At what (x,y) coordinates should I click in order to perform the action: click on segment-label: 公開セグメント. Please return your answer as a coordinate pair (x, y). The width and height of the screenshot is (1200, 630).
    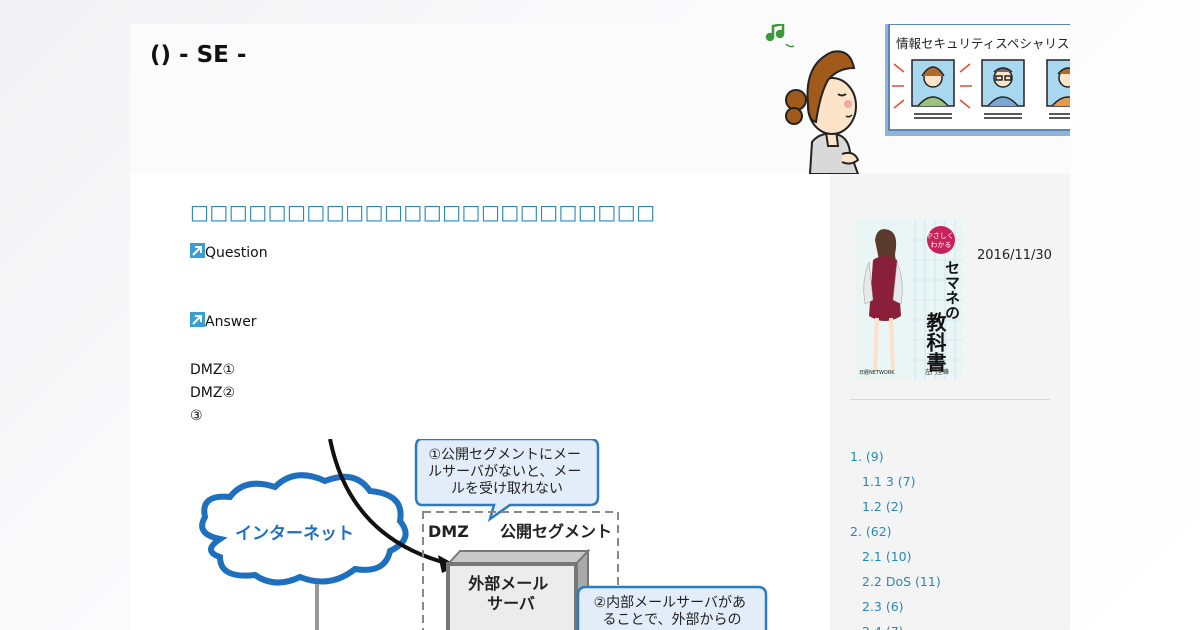
    Looking at the image, I should click on (556, 531).